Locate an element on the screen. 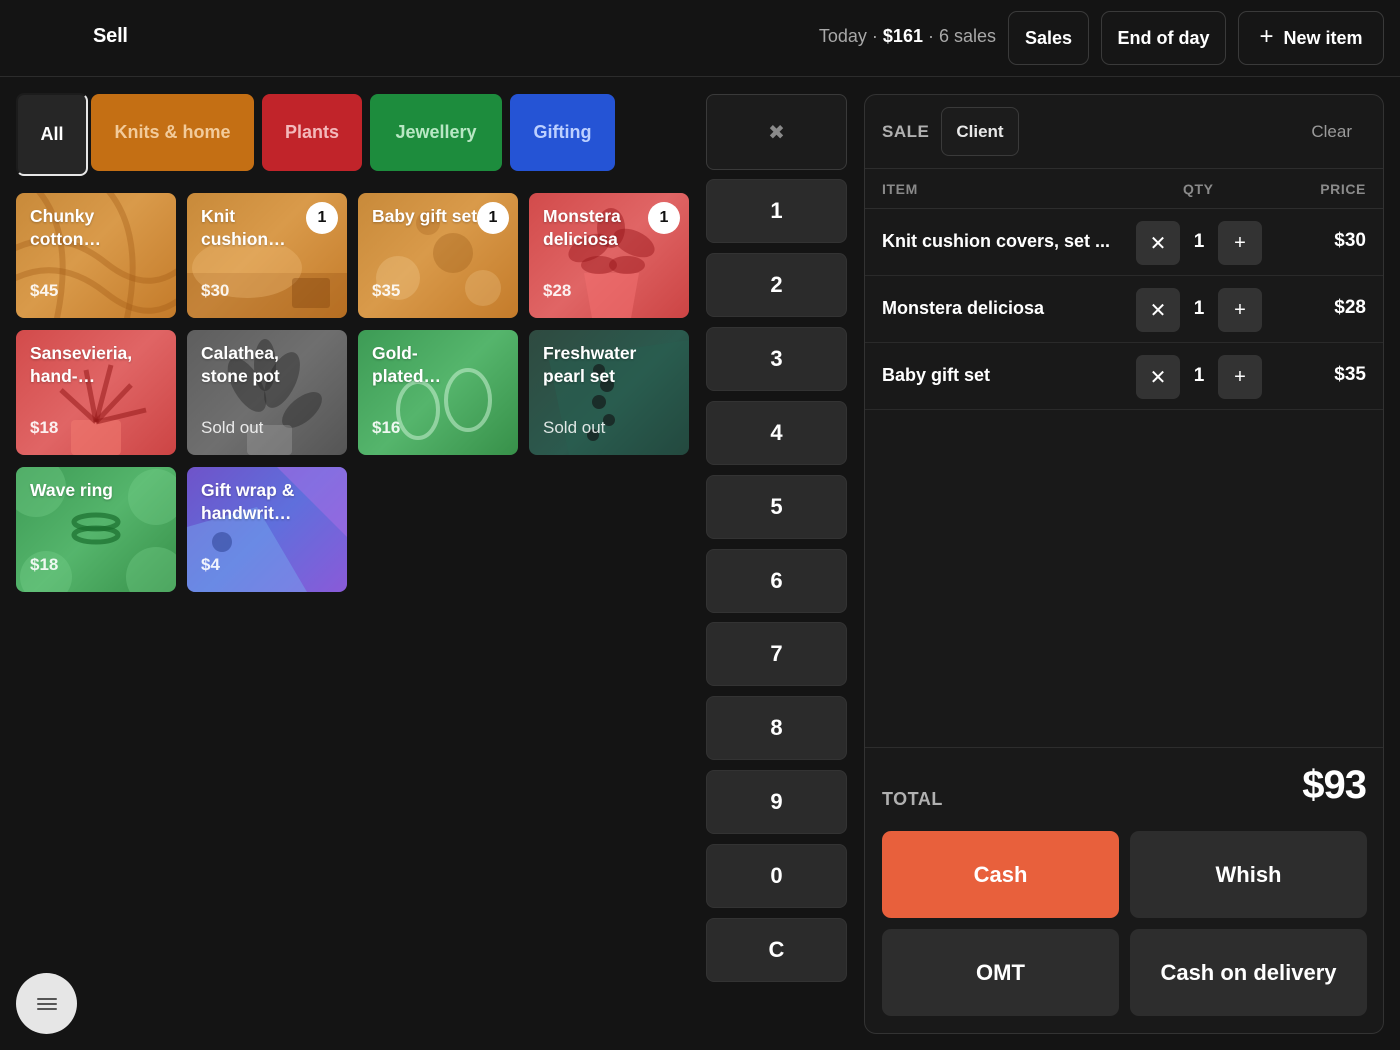 Image resolution: width=1400 pixels, height=1050 pixels. keypad-clear-key: C is located at coordinates (776, 950).